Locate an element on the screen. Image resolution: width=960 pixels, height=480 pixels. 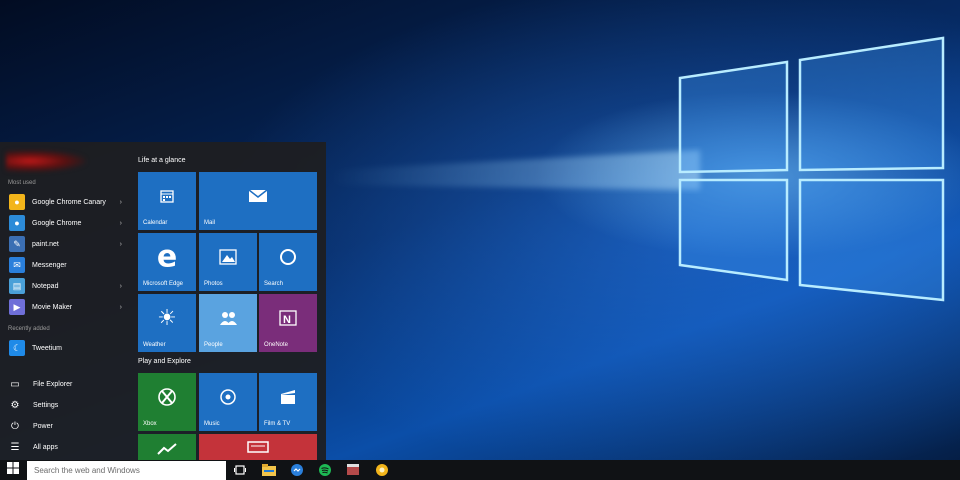
app-label: Tweetium is located at coordinates (47, 348).